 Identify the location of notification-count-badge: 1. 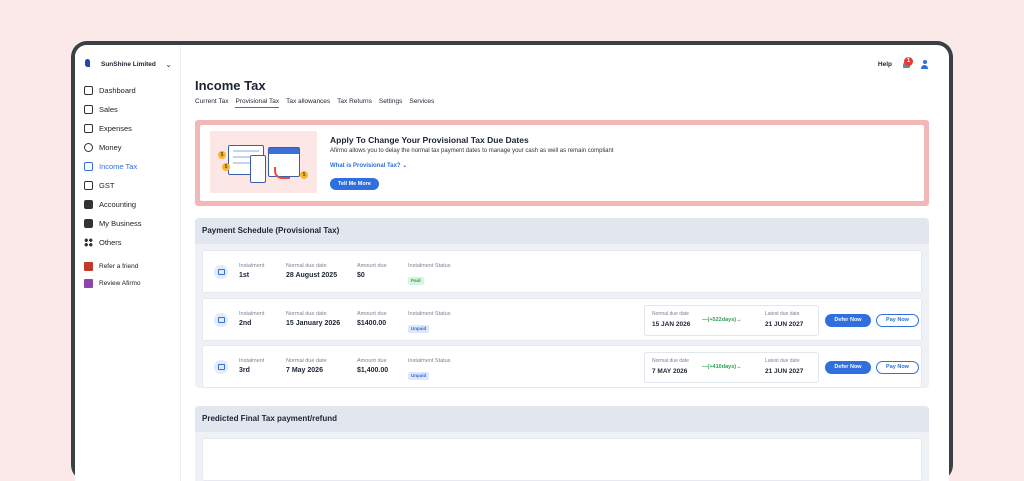
(908, 61).